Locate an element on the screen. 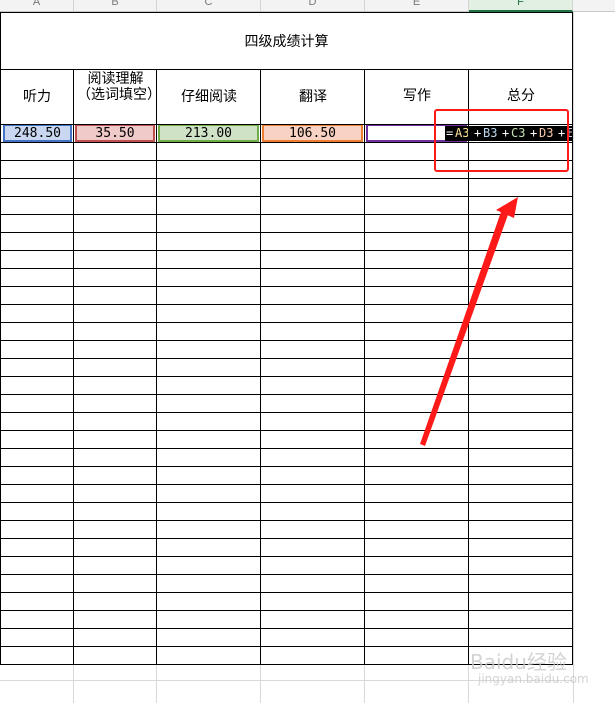 This screenshot has height=703, width=615. annotation-arrow is located at coordinates (469, 321).